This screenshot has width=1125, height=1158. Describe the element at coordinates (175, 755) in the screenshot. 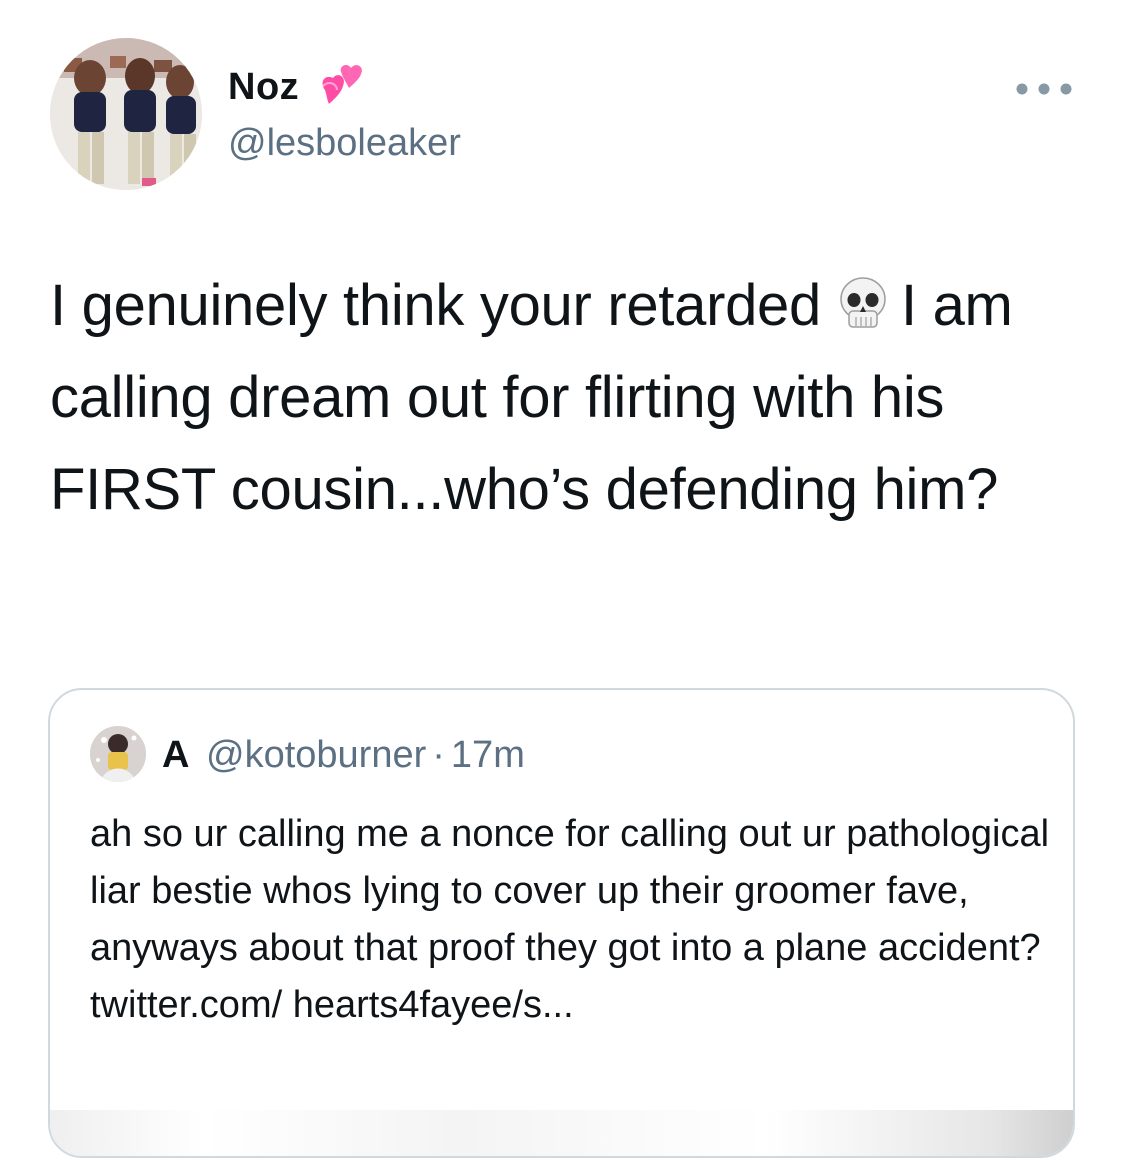

I see `quoted-display-name: A` at that location.